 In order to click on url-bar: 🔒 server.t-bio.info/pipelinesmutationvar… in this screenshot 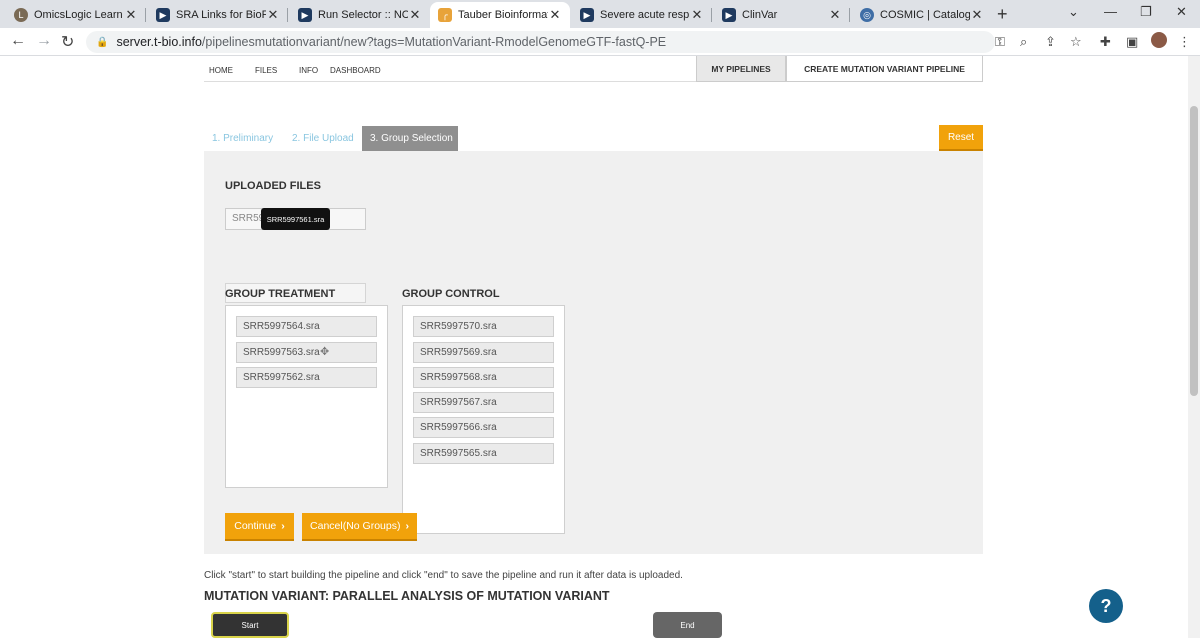, I will do `click(540, 42)`.